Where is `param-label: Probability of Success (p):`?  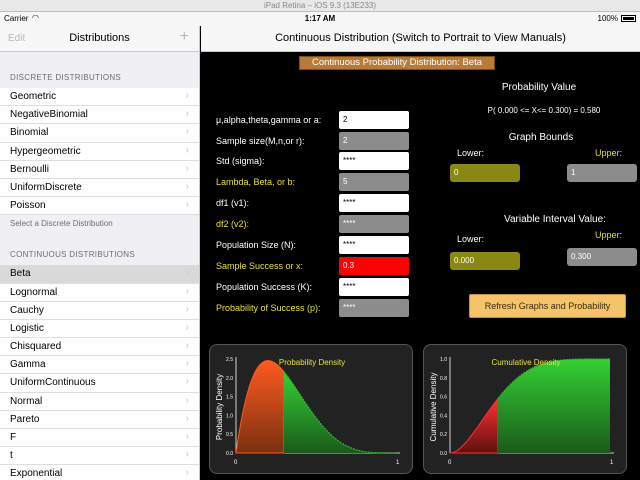 param-label: Probability of Success (p): is located at coordinates (268, 308).